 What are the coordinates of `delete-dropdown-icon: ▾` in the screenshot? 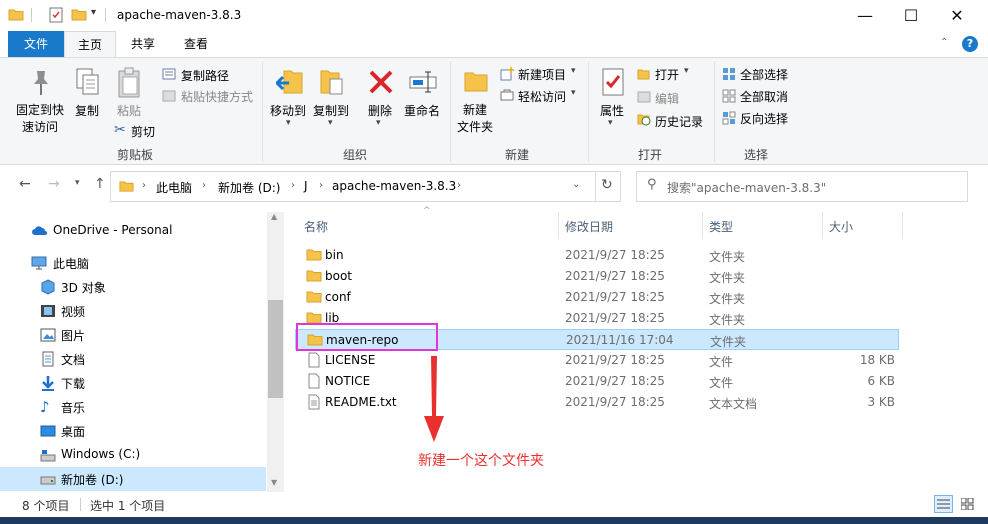 It's located at (378, 123).